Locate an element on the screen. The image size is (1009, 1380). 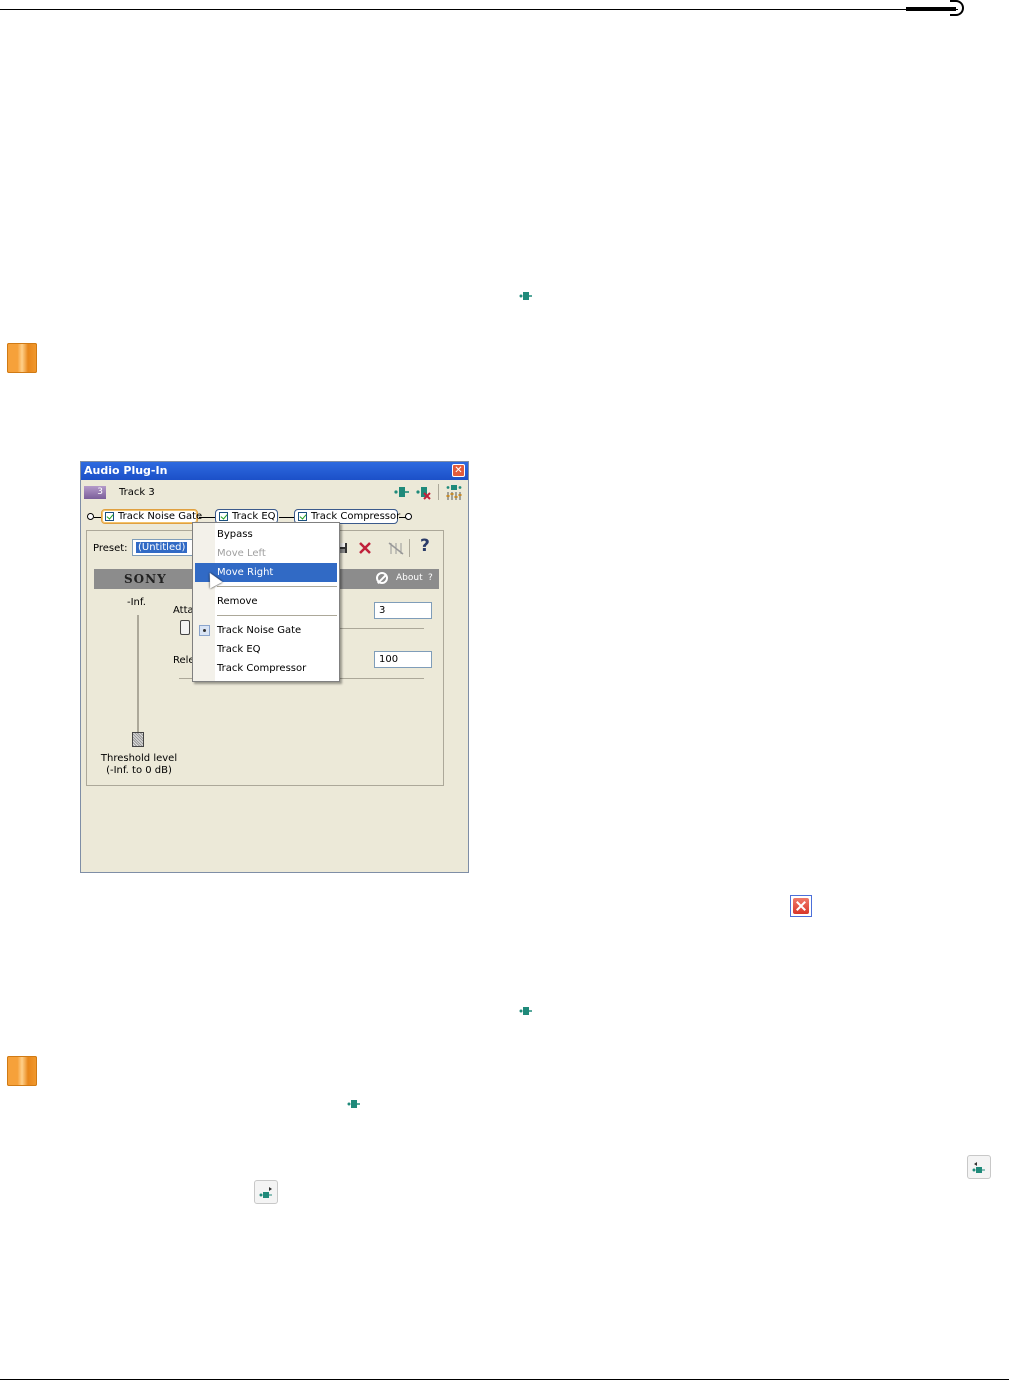
threshold-slider-track is located at coordinates (138, 676).